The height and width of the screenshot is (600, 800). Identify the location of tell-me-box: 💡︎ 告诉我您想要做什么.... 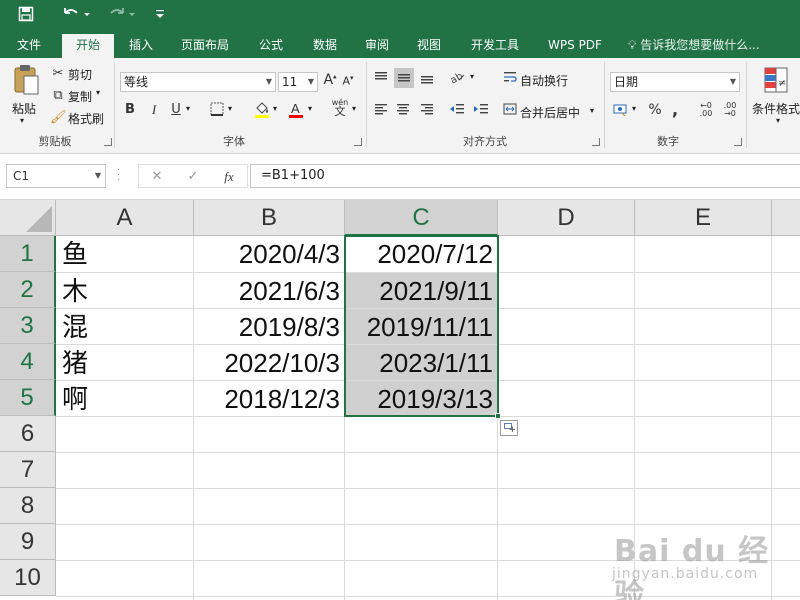
(694, 45).